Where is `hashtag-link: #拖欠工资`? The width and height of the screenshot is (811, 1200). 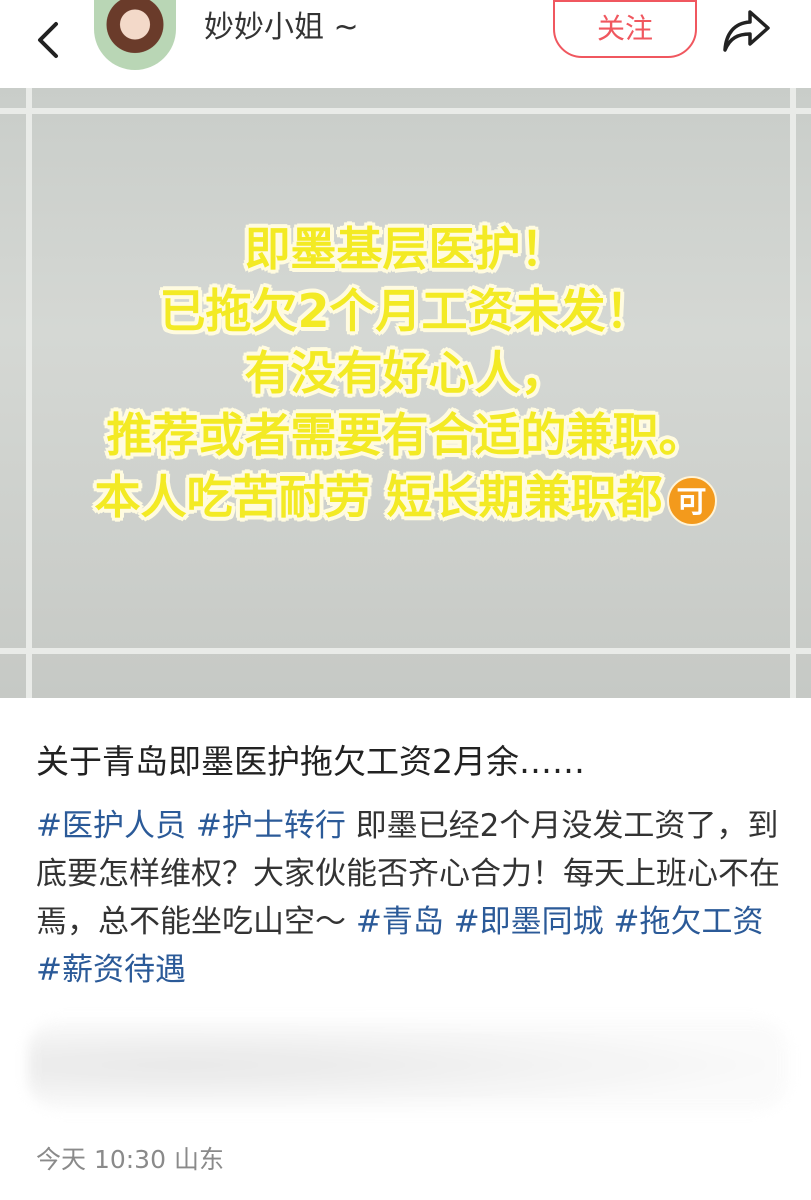 hashtag-link: #拖欠工资 is located at coordinates (689, 922).